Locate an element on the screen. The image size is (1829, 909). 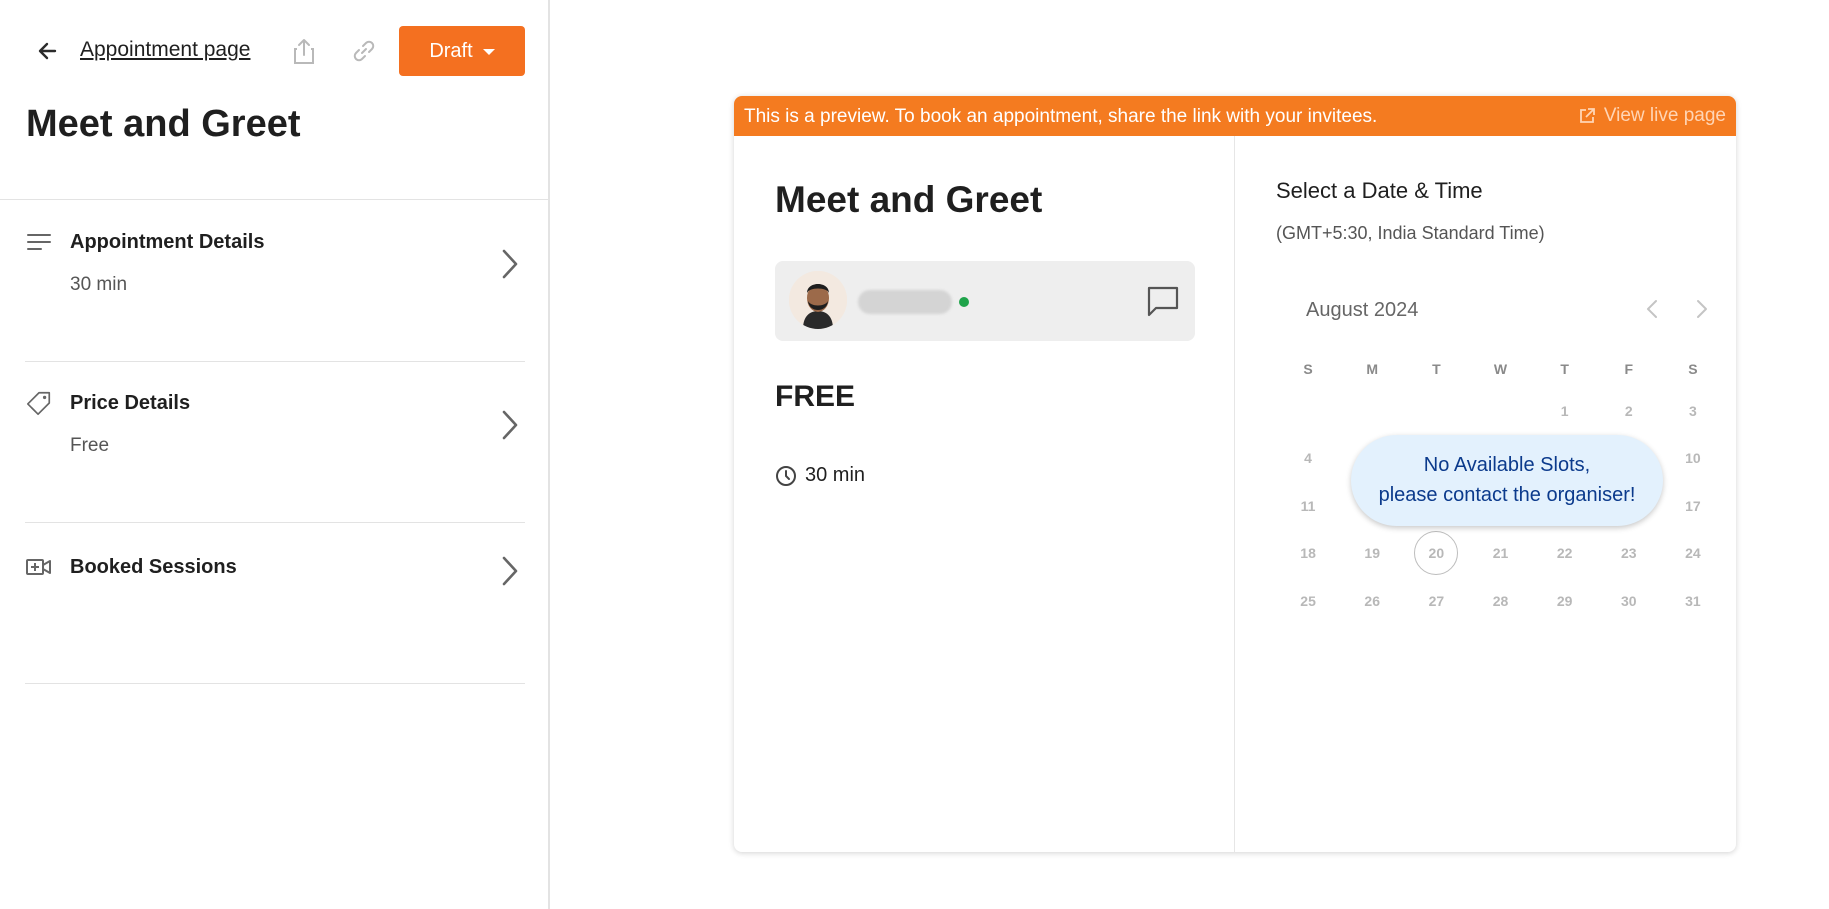
section-subtitle: Free is located at coordinates (90, 445).